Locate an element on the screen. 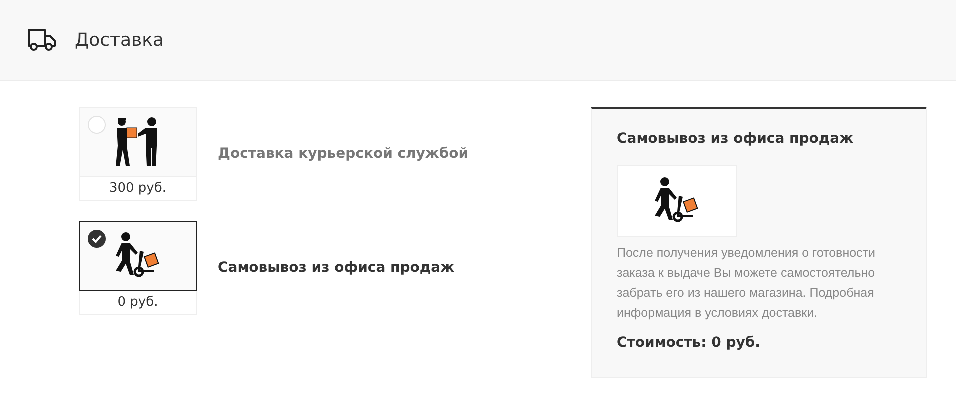 This screenshot has height=407, width=956. details-cost: Стоимость: 0 руб. is located at coordinates (689, 343).